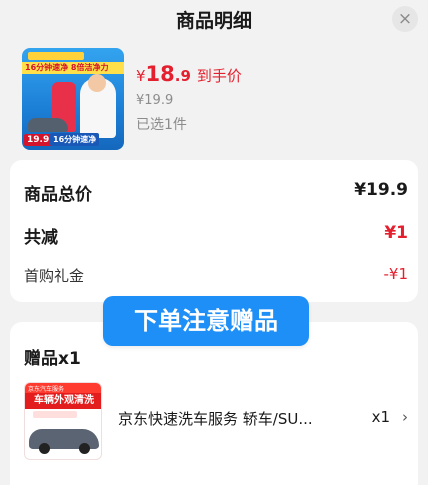 This screenshot has width=428, height=485. I want to click on gift-notice-banner: 下单注意赠品, so click(206, 321).